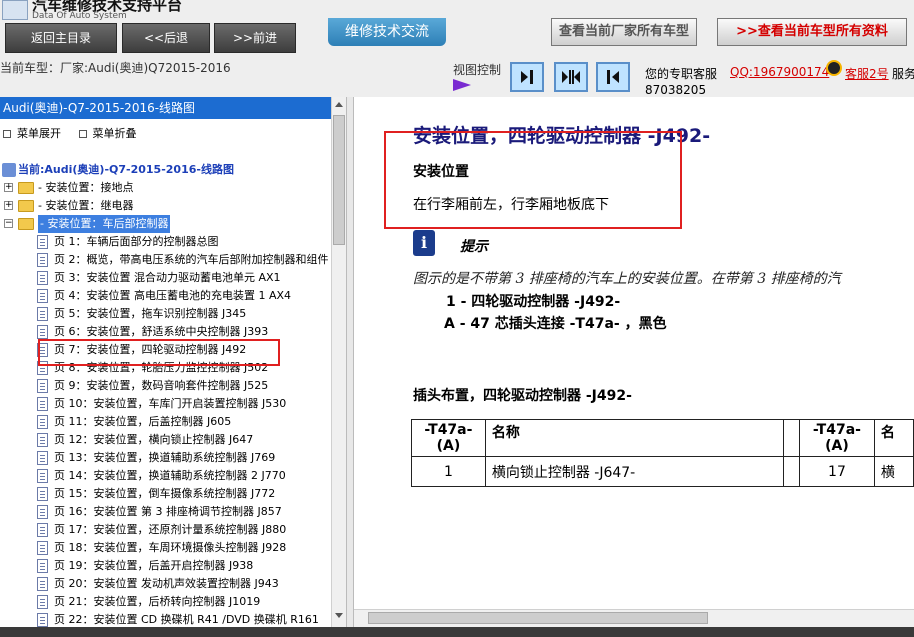  What do you see at coordinates (157, 601) in the screenshot?
I see `tree-page-label: 页 21：安装位置，后桥转向控制器 J1019` at bounding box center [157, 601].